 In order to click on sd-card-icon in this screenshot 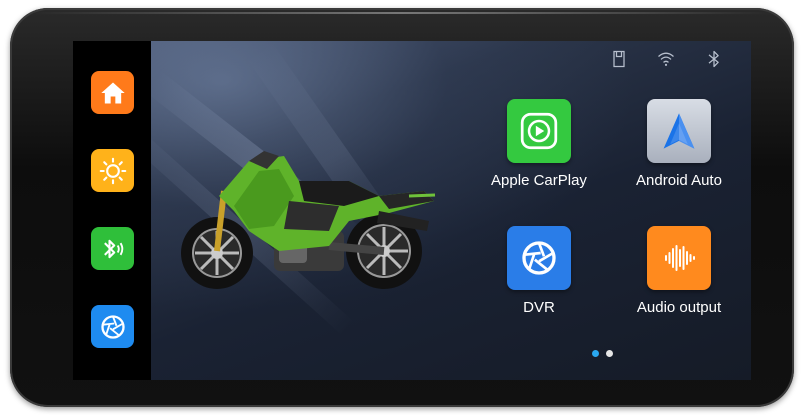, I will do `click(619, 59)`.